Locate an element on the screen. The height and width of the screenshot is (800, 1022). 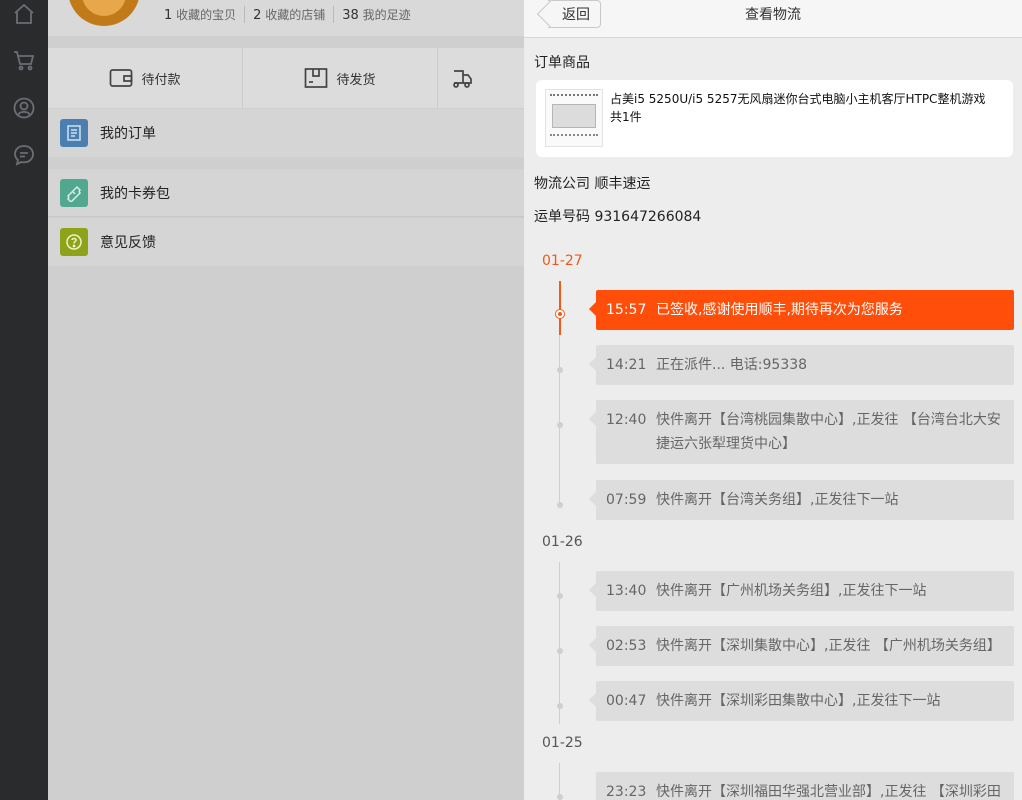
coupon-icon is located at coordinates (74, 192).